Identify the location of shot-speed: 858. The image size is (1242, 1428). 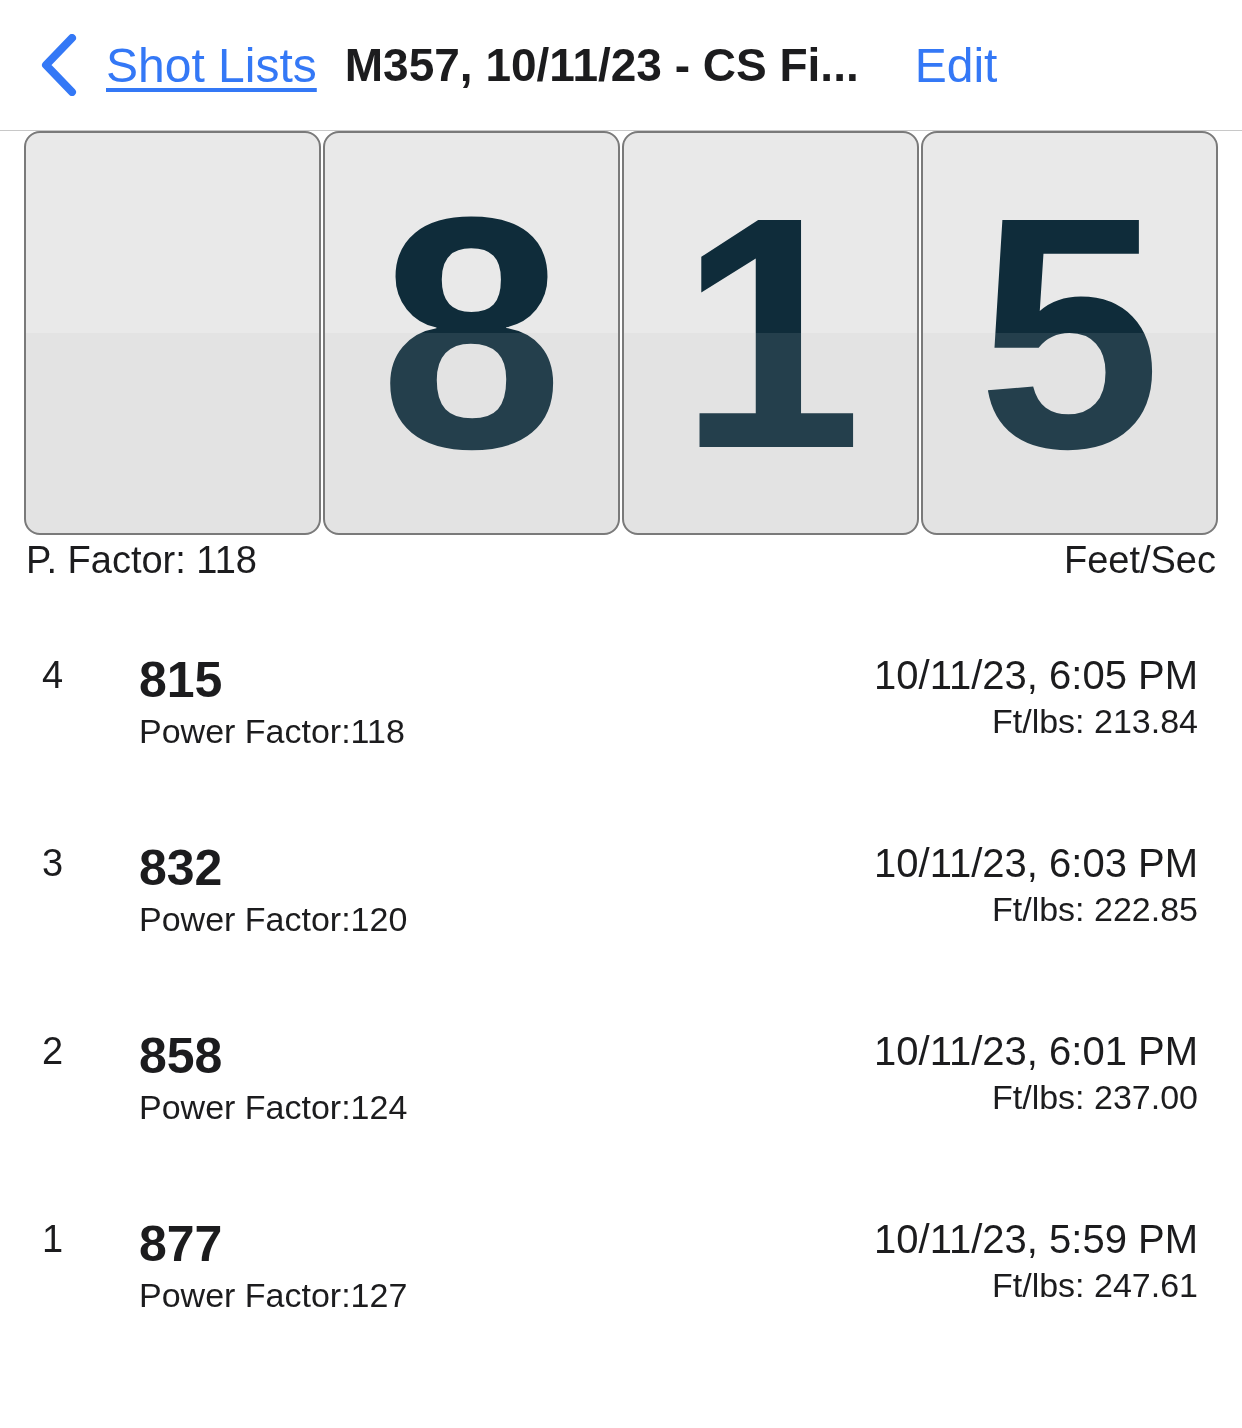
(181, 1056).